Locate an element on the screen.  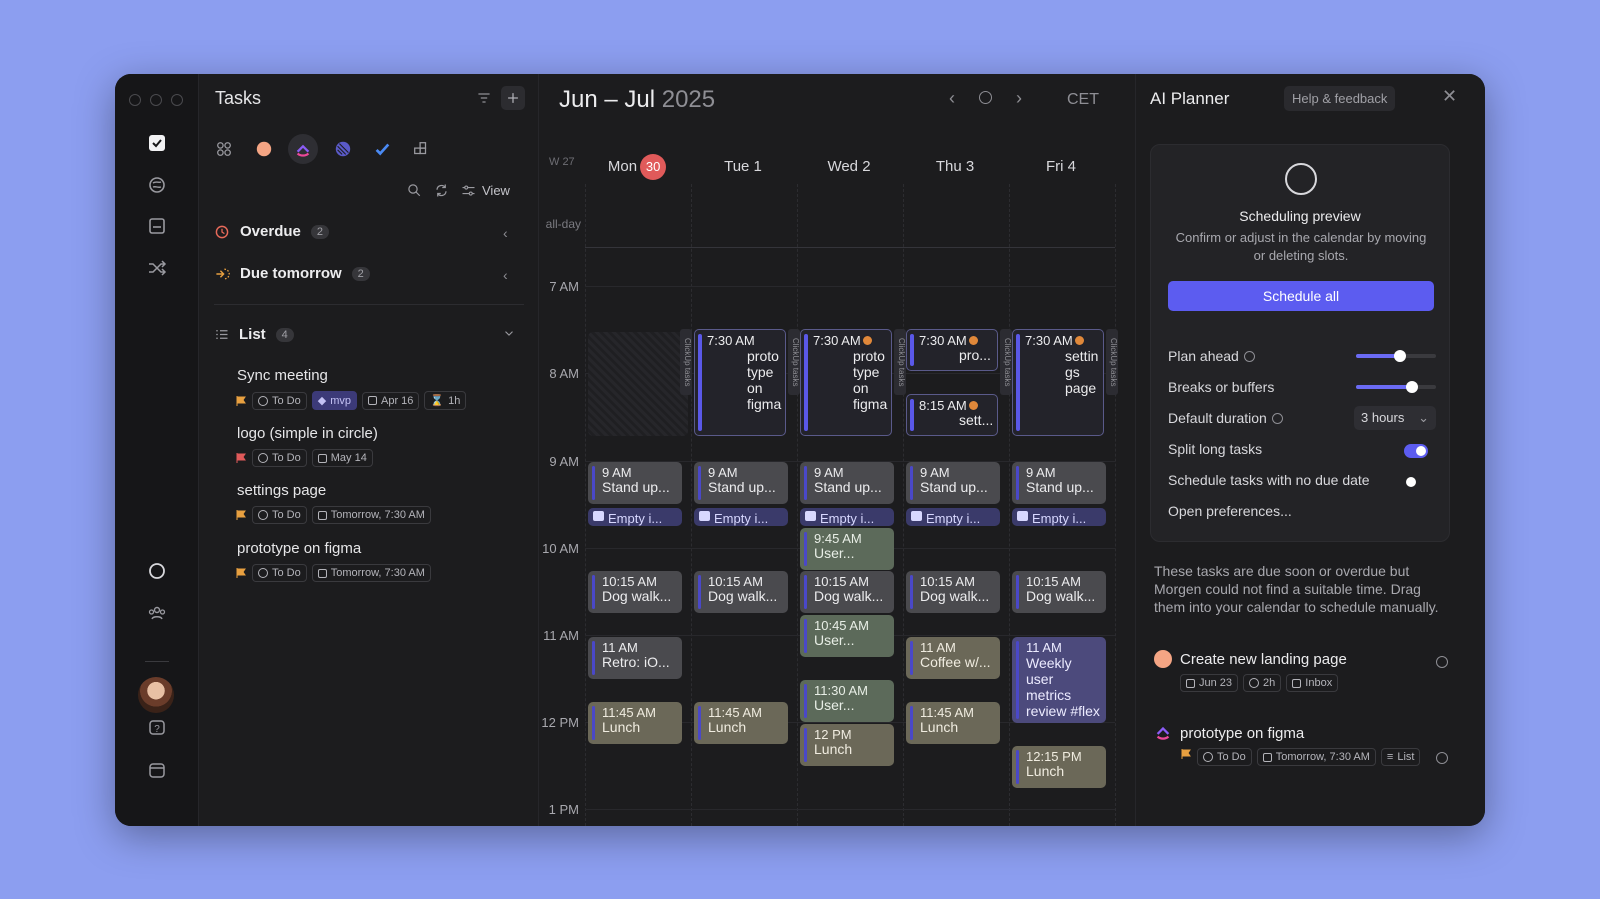
tag-chip: ◆ mvp is located at coordinates (334, 400).